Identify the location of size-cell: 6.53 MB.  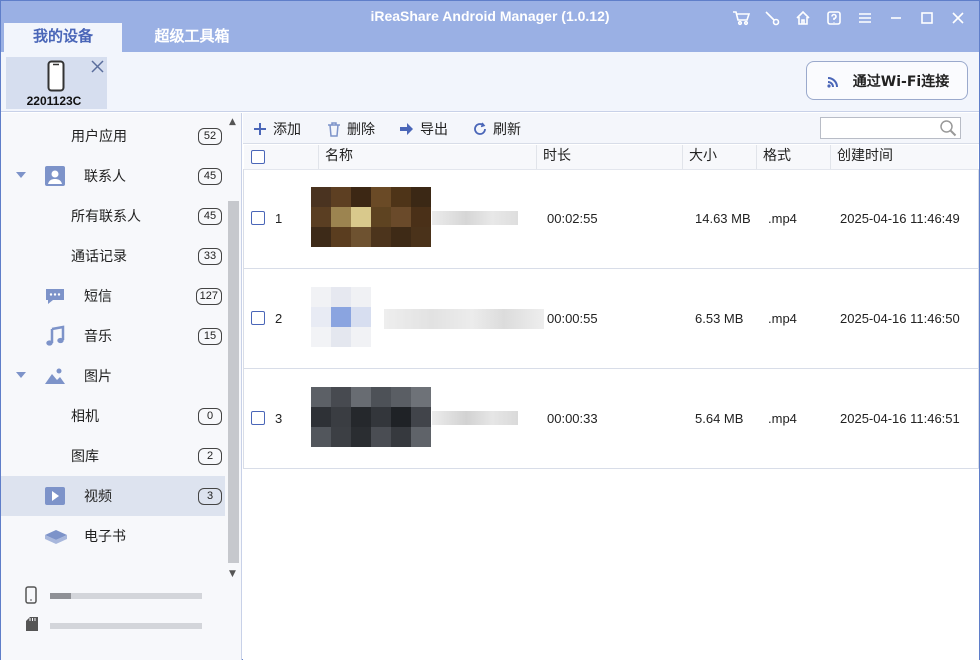
(719, 318).